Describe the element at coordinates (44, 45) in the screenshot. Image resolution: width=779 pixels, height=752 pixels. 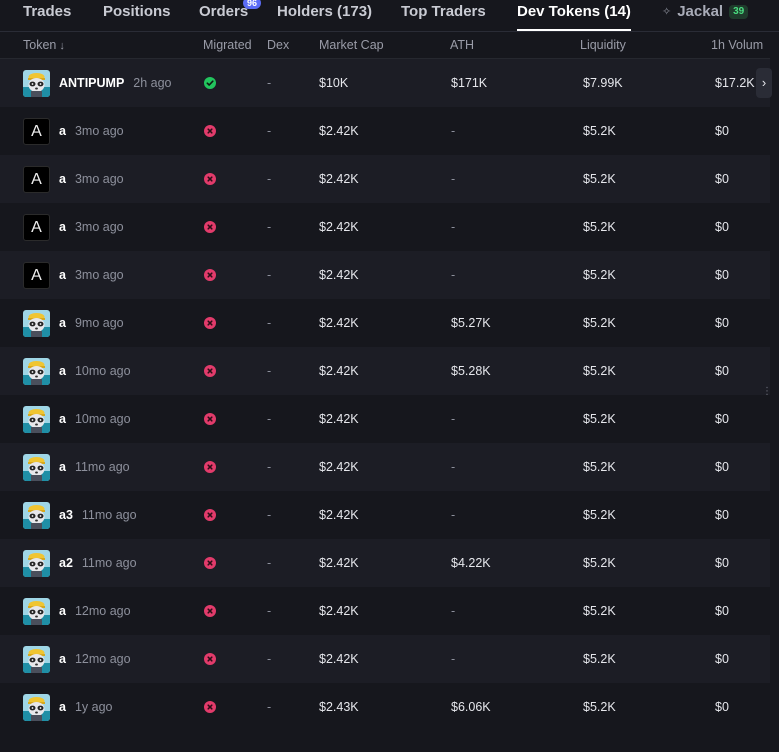
I see `column-header-token: Token ↓` at that location.